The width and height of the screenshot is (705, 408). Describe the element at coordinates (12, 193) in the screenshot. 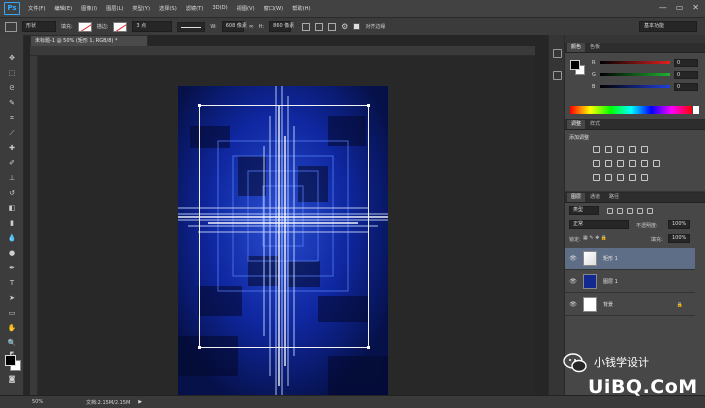

I see `history-brush-tool-icon: ↺` at that location.